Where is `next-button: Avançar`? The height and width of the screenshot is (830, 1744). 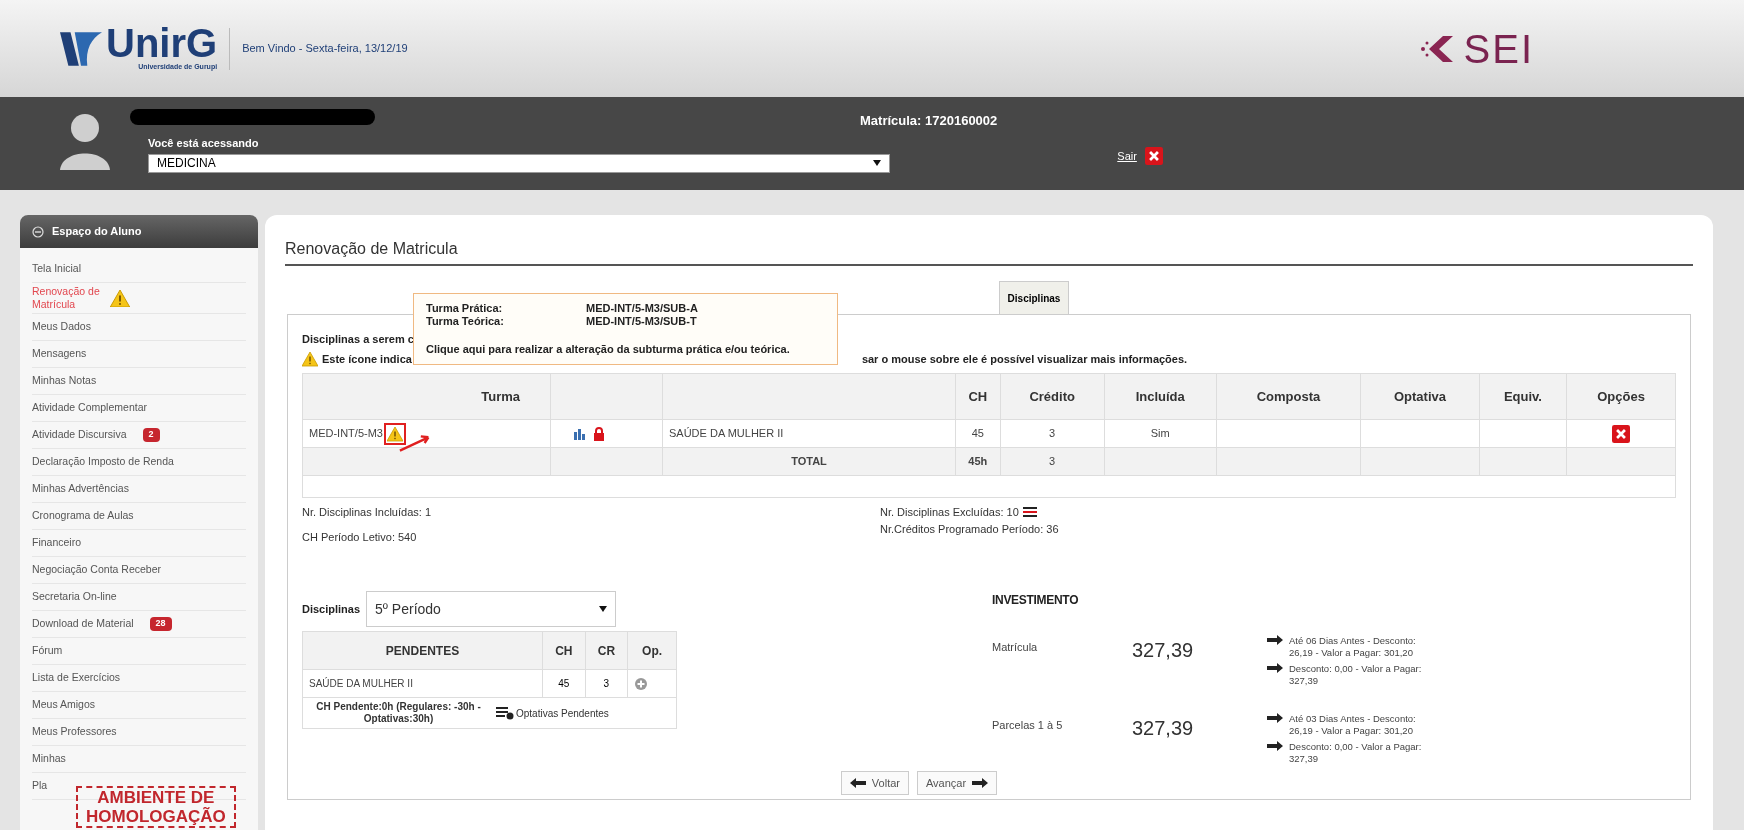
next-button: Avançar is located at coordinates (957, 783).